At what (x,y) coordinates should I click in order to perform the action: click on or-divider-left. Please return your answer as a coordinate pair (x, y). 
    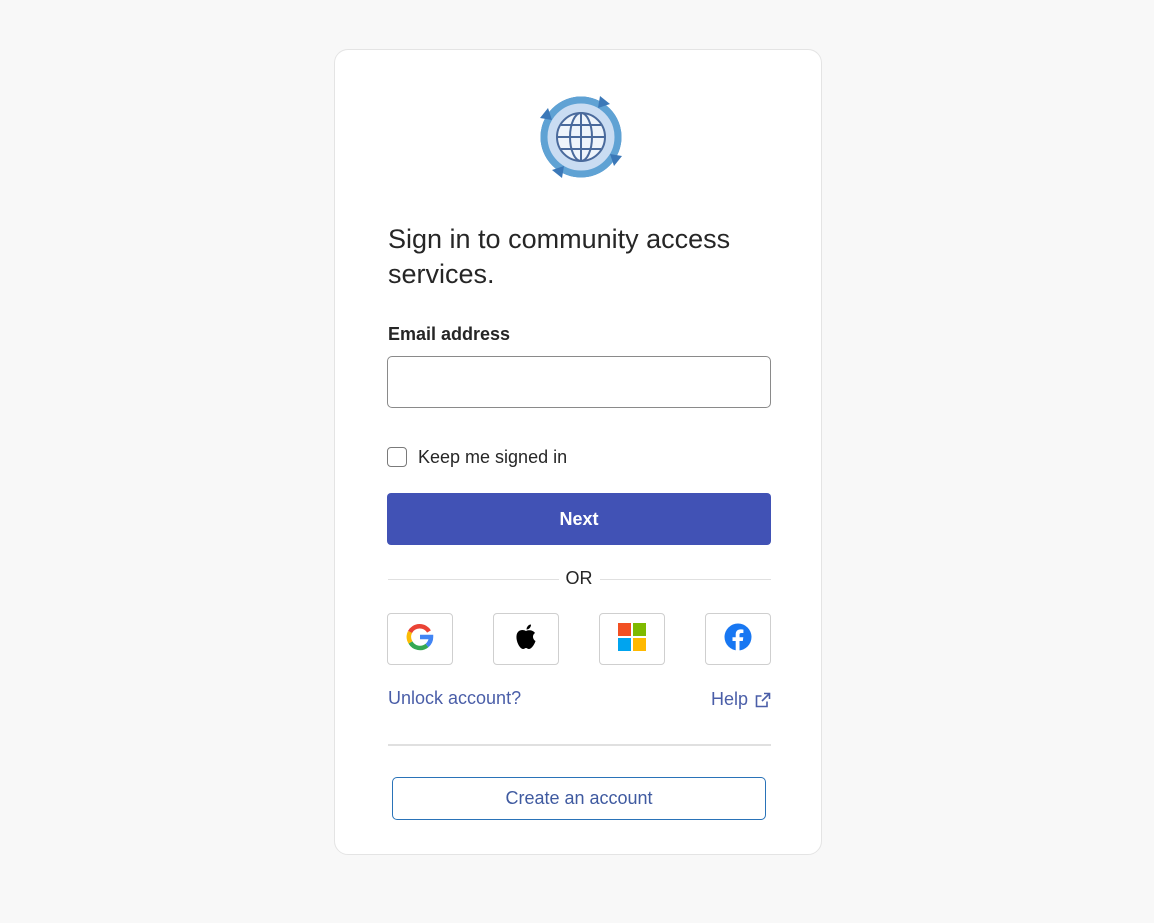
    Looking at the image, I should click on (473, 579).